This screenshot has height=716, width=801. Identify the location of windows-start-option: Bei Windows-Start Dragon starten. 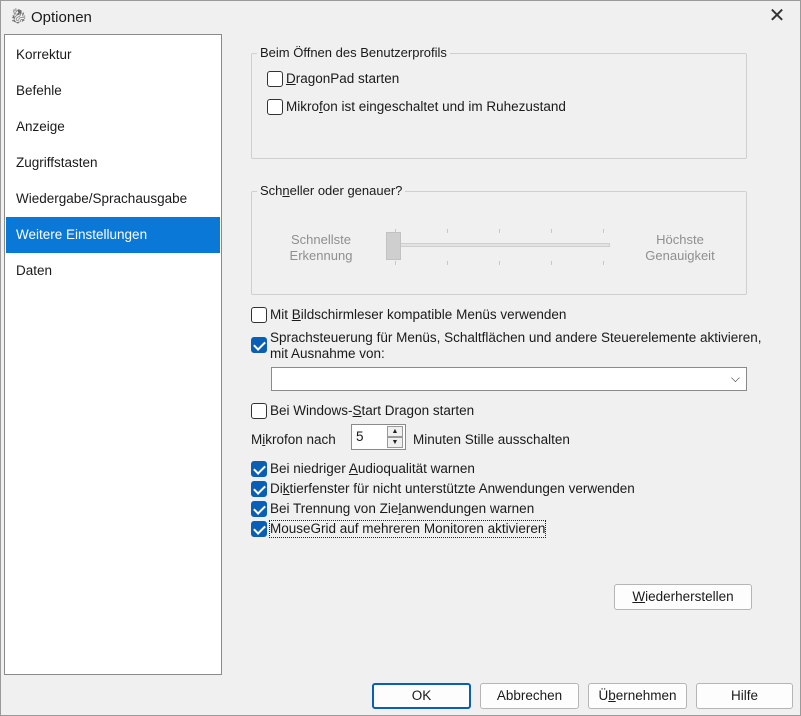
(362, 411).